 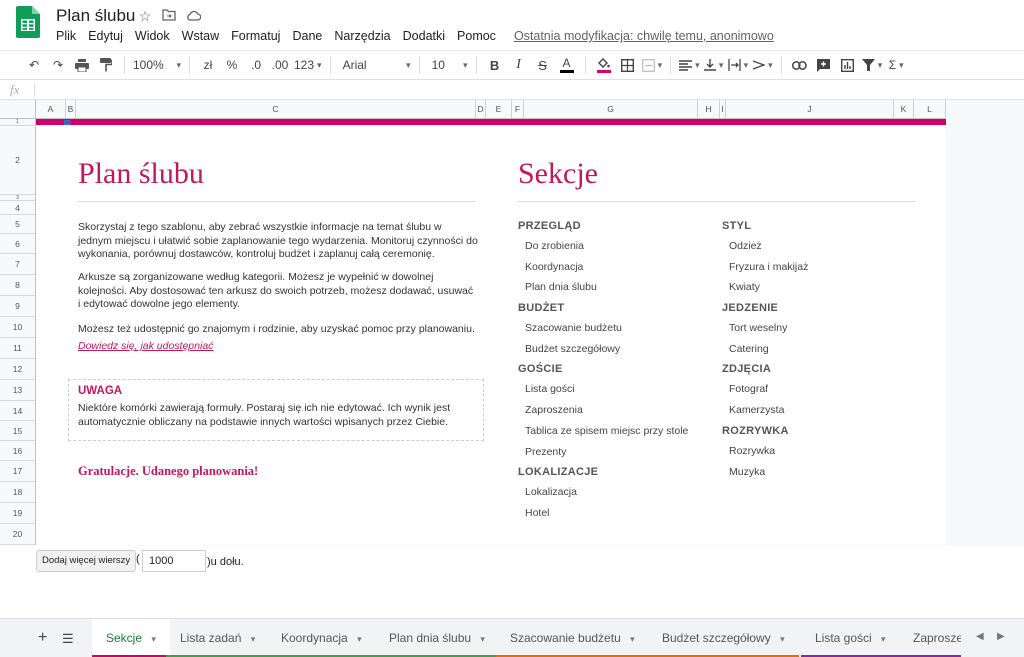 I want to click on column-header: D, so click(x=481, y=109).